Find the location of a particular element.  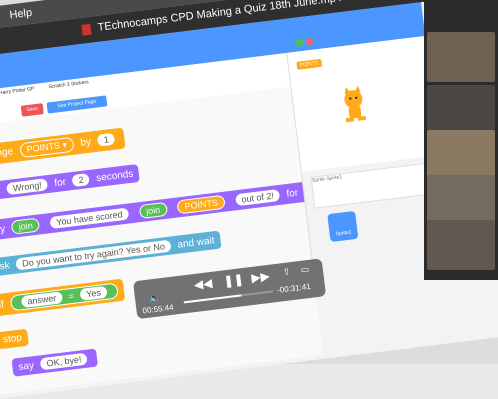

join-block-inner: join is located at coordinates (153, 210).